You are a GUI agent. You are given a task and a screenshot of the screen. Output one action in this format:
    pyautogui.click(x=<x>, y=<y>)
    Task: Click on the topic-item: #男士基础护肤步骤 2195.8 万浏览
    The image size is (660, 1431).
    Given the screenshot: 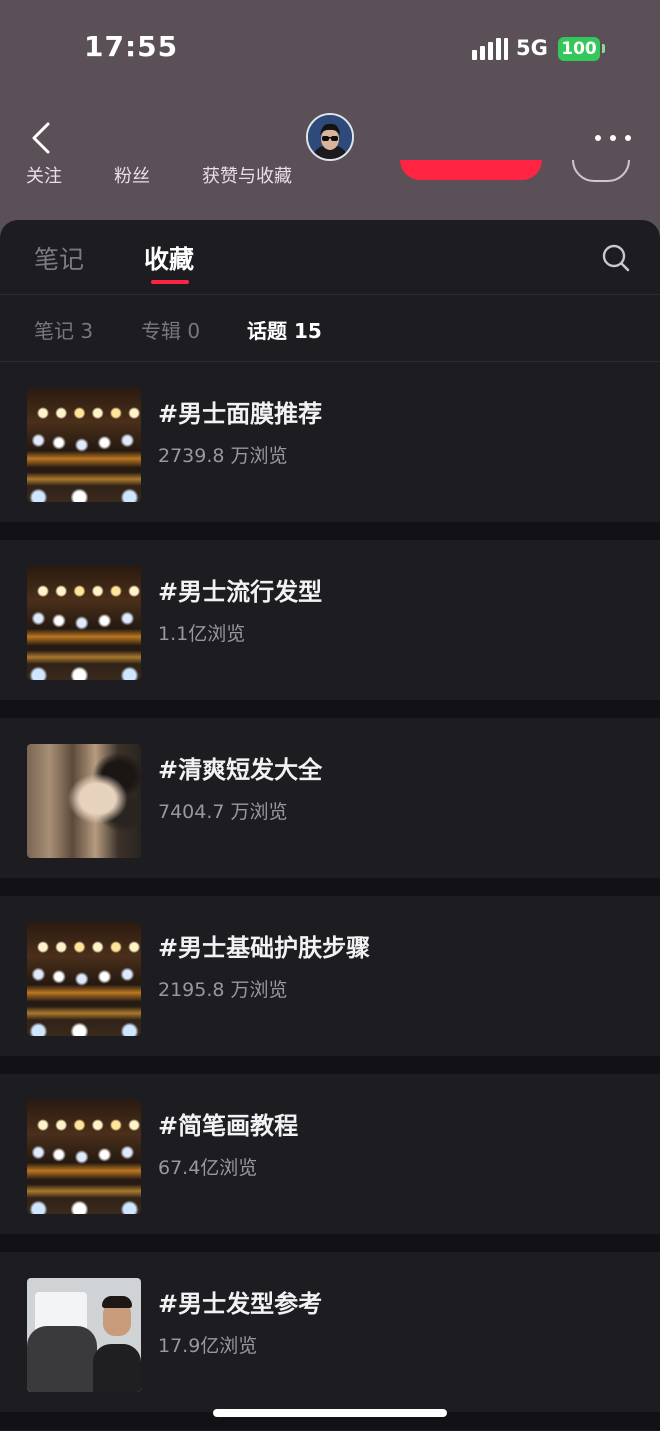 What is the action you would take?
    pyautogui.click(x=330, y=985)
    